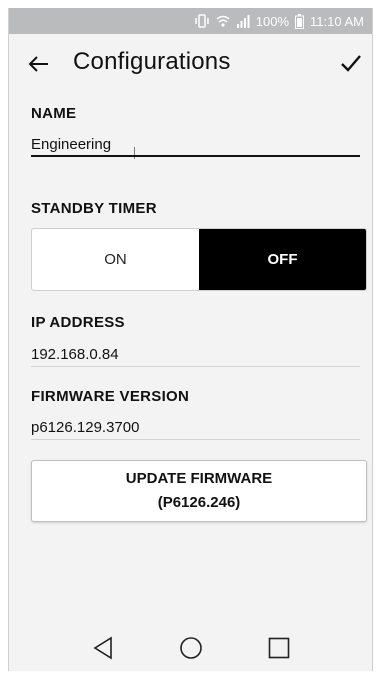 The height and width of the screenshot is (675, 377). Describe the element at coordinates (78, 322) in the screenshot. I see `ip-address-label: IP ADDRESS` at that location.